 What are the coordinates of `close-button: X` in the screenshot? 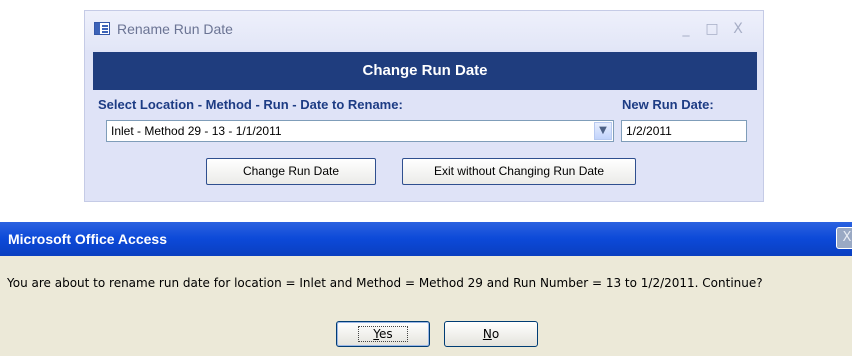 It's located at (738, 29).